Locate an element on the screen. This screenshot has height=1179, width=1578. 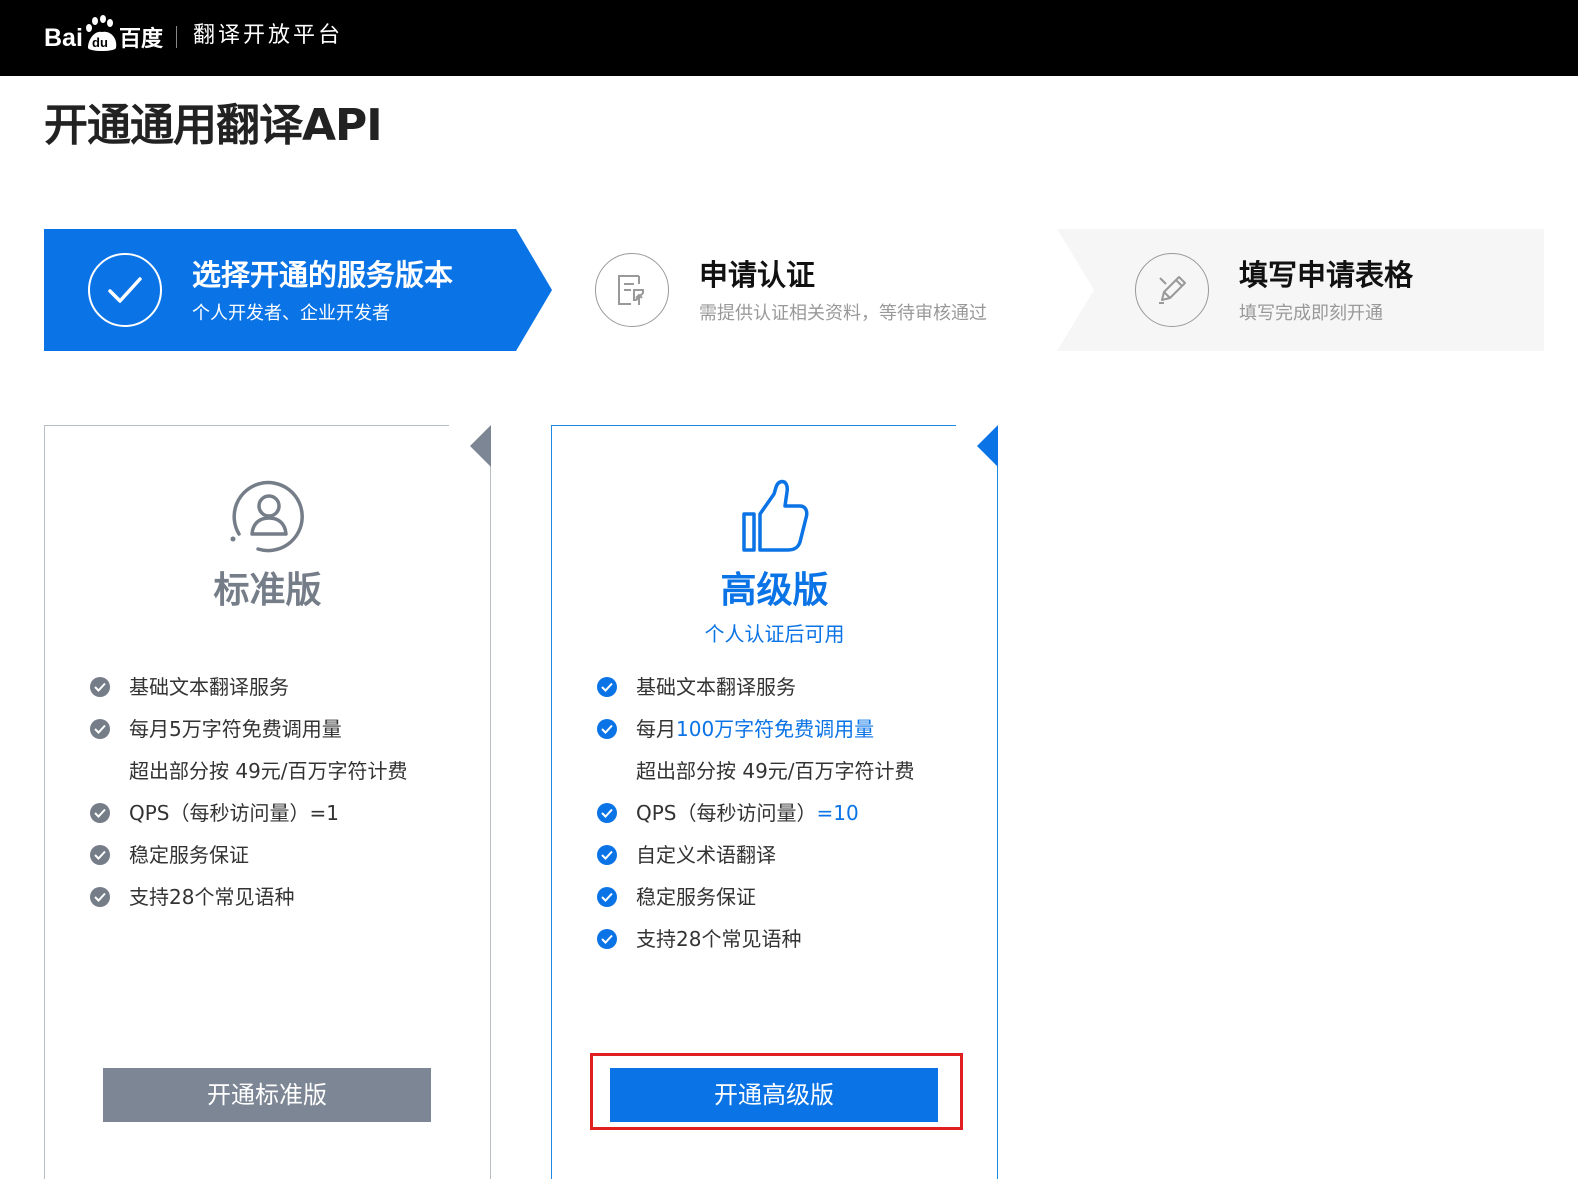
step-title: 填写申请表格 is located at coordinates (1326, 275).